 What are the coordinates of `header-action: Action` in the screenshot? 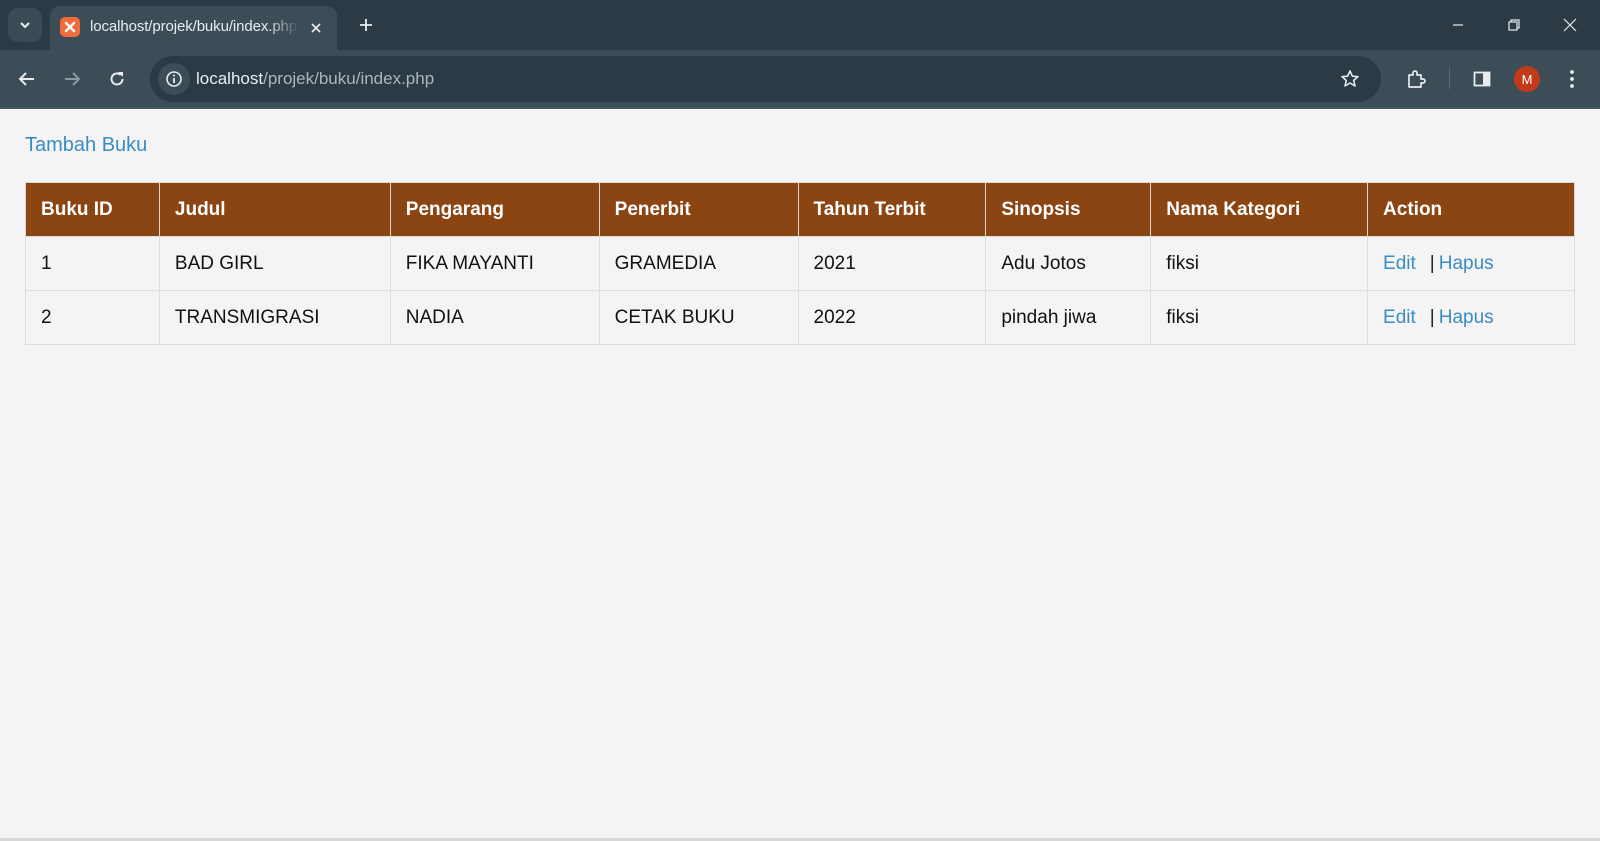 It's located at (1471, 209).